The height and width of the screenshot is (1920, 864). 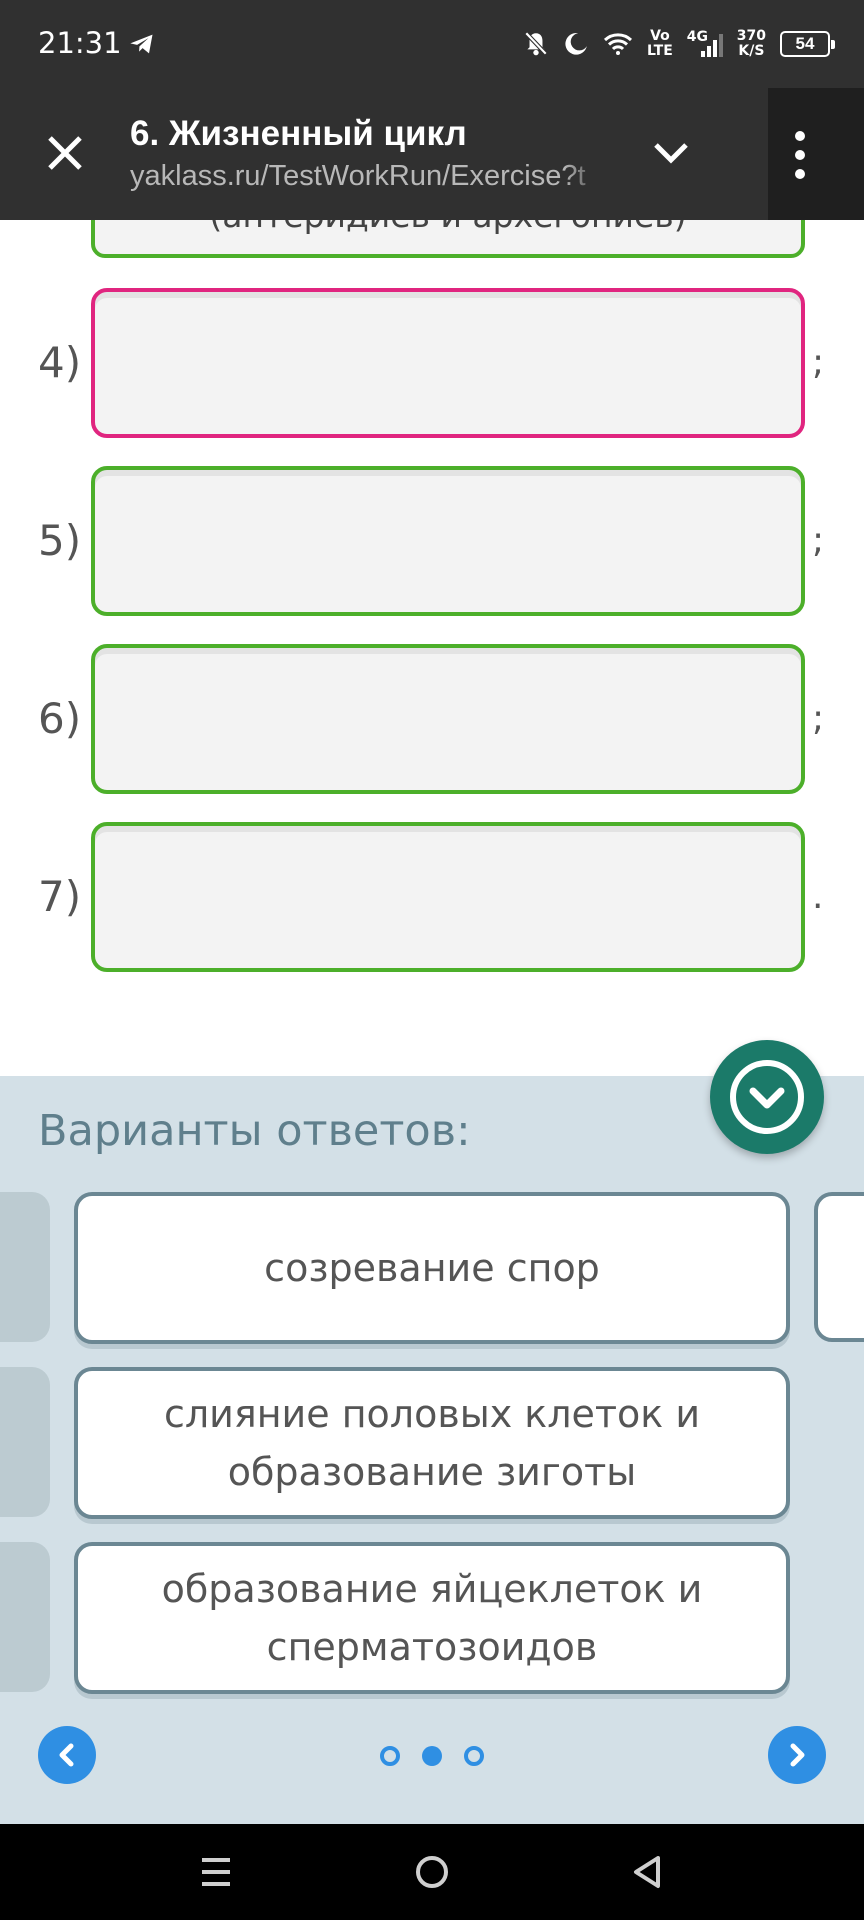 I want to click on slot-punct: ., so click(x=818, y=896).